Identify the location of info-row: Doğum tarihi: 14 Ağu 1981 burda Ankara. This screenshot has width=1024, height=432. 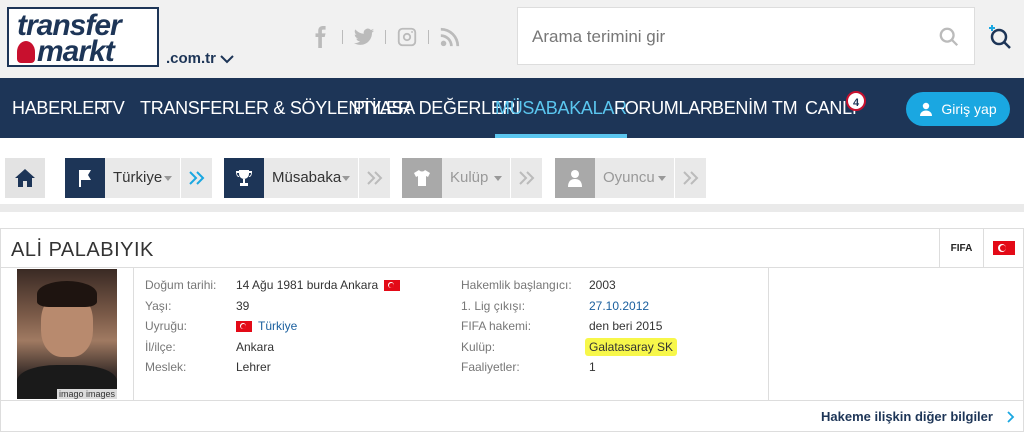
(273, 285).